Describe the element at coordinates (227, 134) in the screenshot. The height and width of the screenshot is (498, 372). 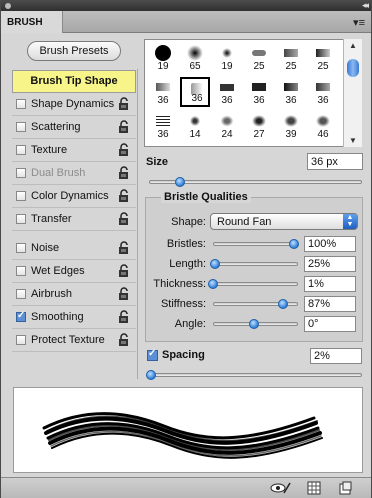
I see `brush-tip-size: 24` at that location.